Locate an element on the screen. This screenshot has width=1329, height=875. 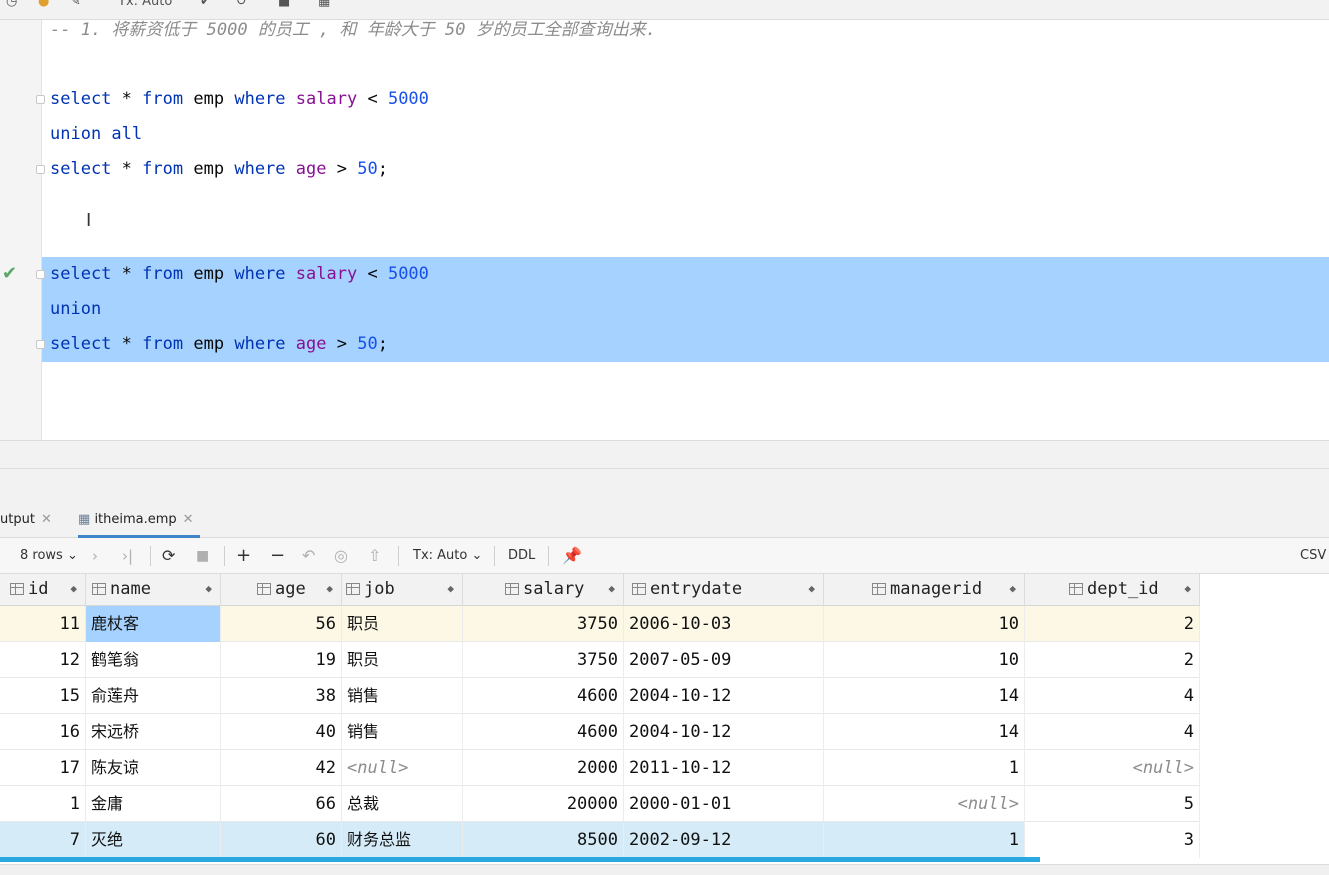
table-row: 7 灭绝 60 财务总监 8500 2002-09-12 1 3 is located at coordinates (600, 840).